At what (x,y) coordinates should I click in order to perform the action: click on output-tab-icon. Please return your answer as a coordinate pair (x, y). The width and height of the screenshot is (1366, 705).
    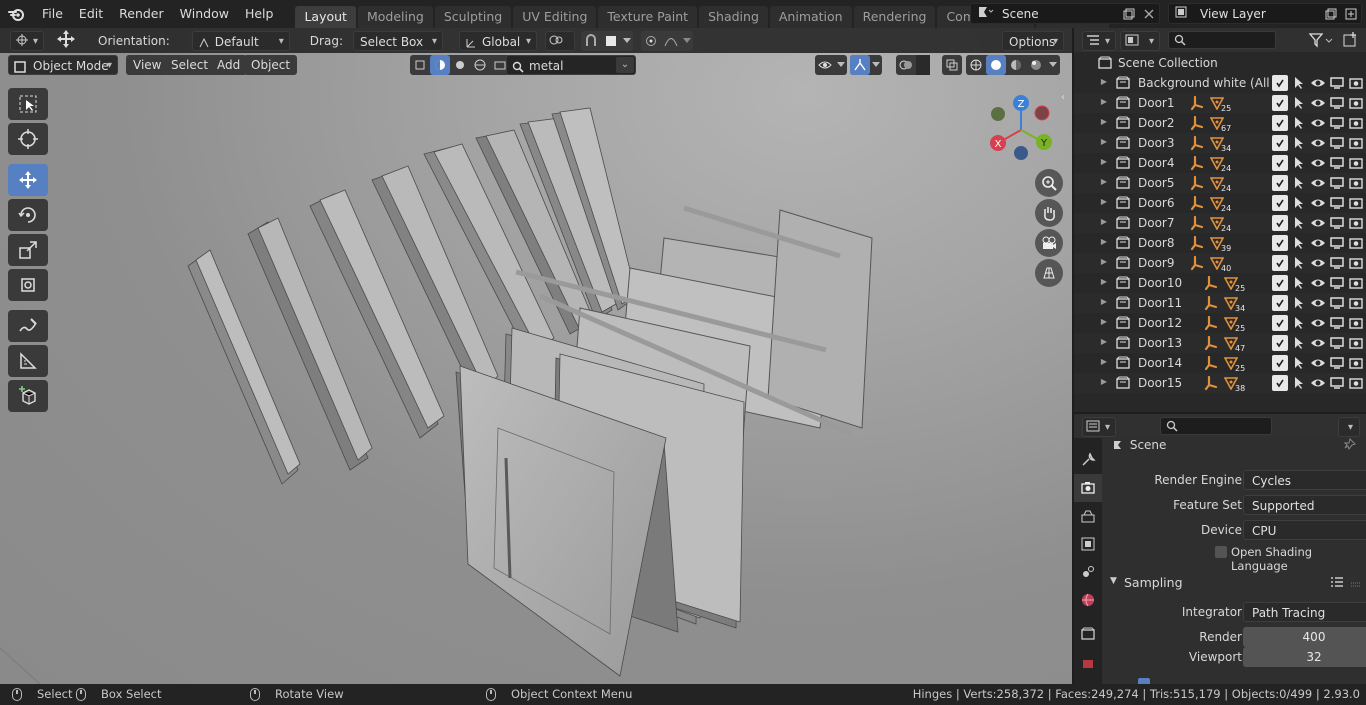
    Looking at the image, I should click on (1088, 516).